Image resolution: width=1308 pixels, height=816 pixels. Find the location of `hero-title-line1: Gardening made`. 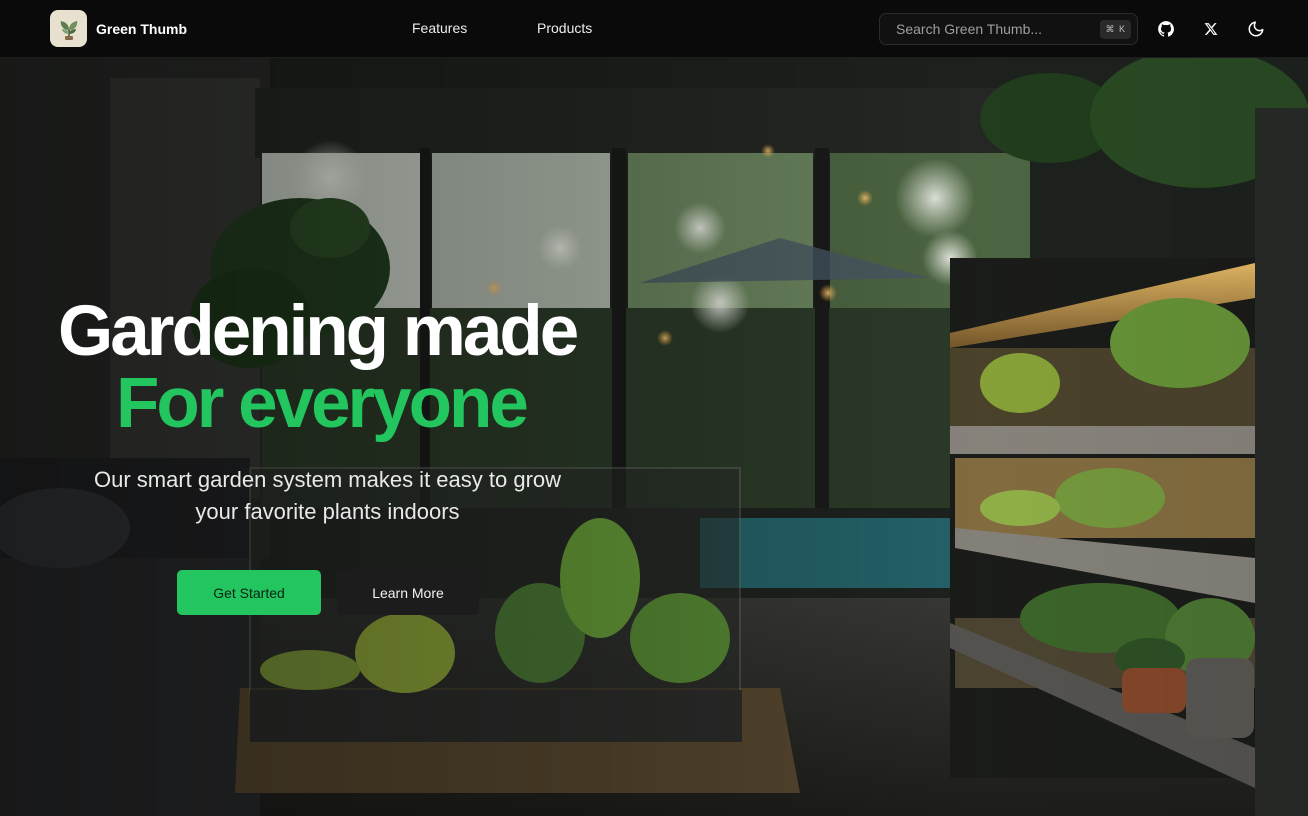

hero-title-line1: Gardening made is located at coordinates (318, 331).